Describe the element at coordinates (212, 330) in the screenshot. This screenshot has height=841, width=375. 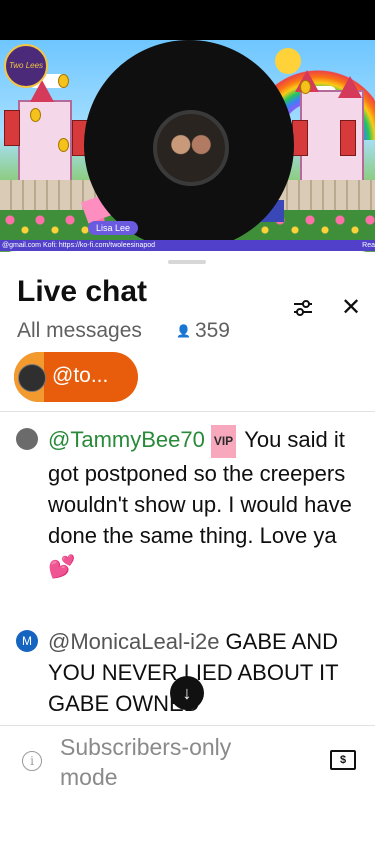
I see `viewer-count-value: 359` at that location.